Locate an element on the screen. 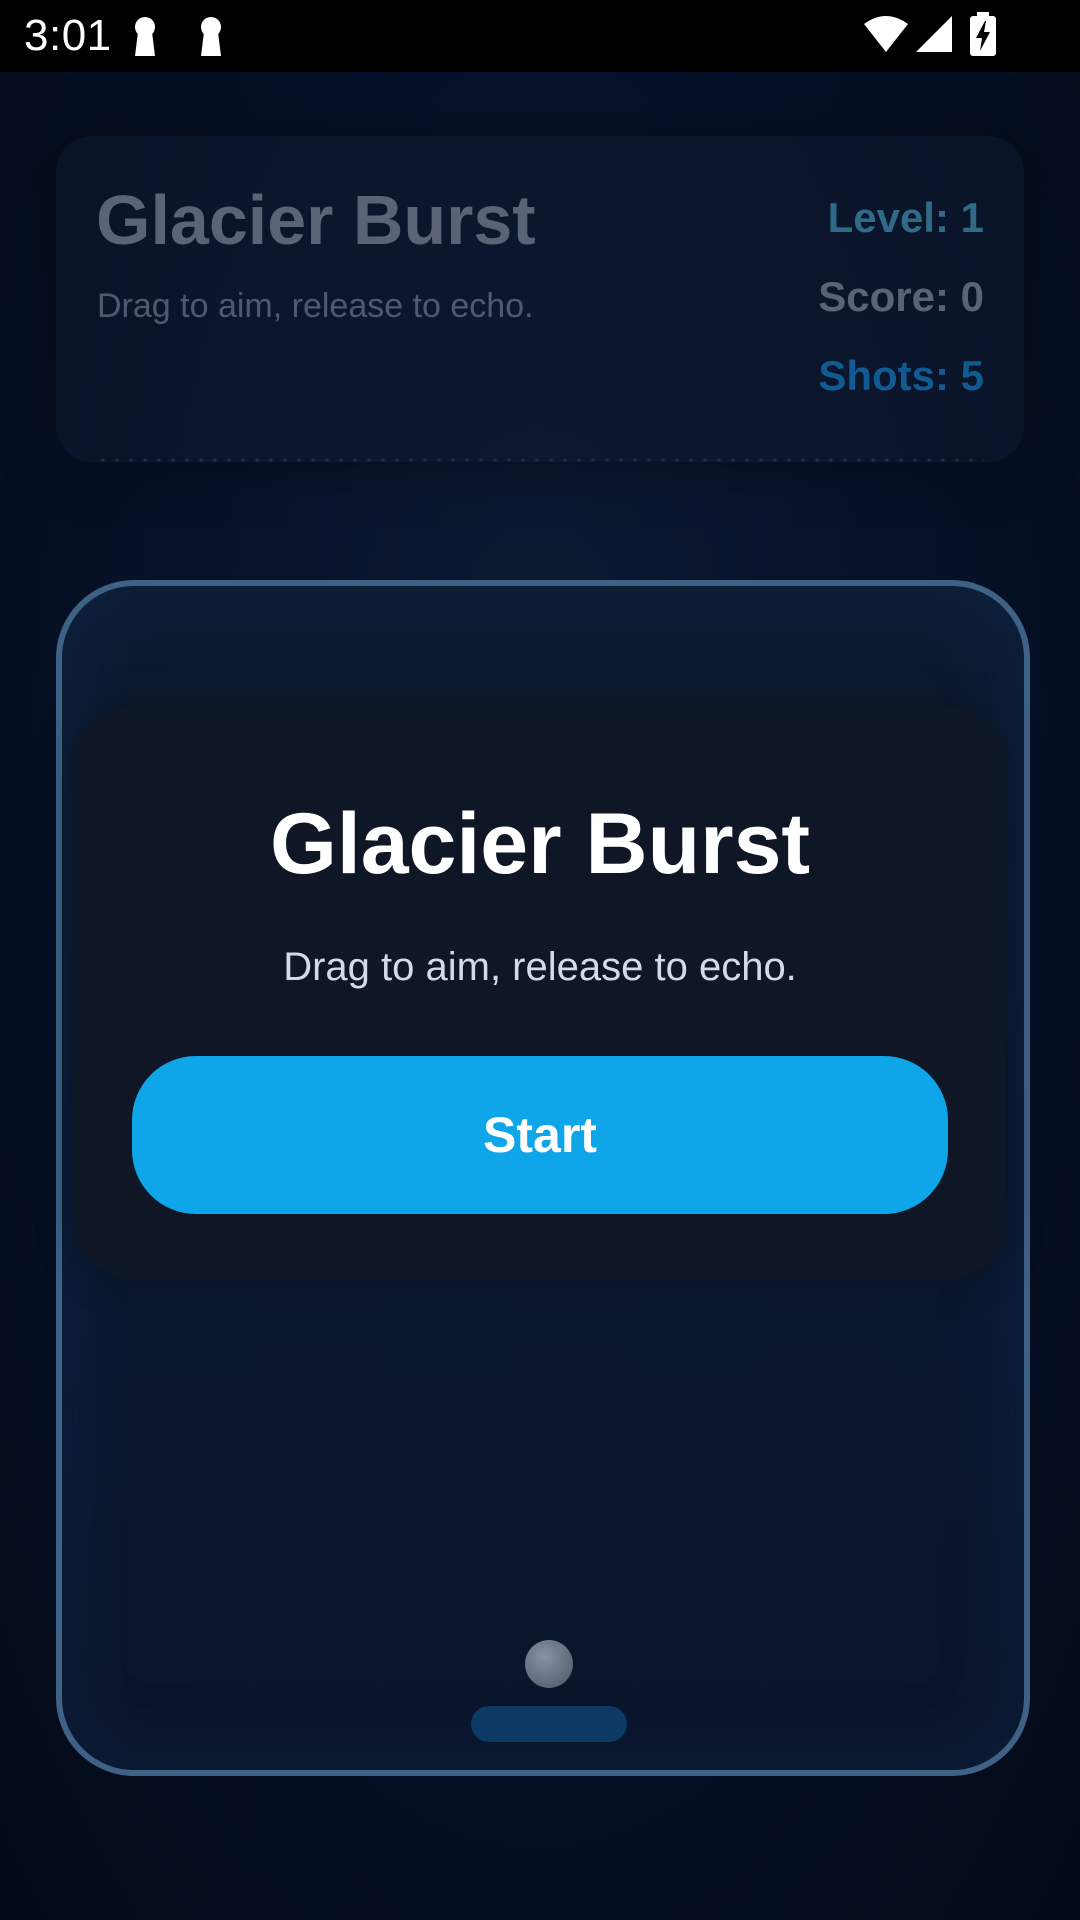 The image size is (1080, 1920). divider is located at coordinates (540, 460).